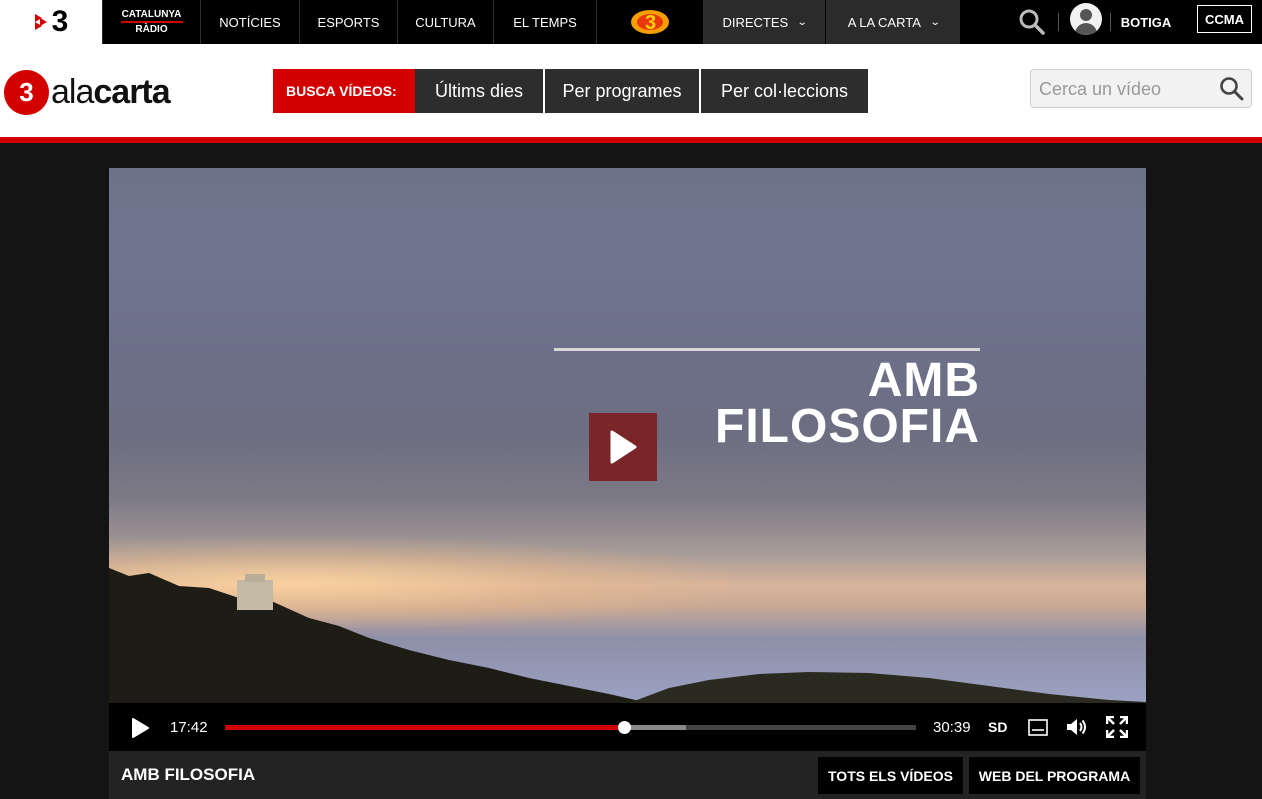 This screenshot has width=1262, height=799. I want to click on fullscreen-icon, so click(1117, 727).